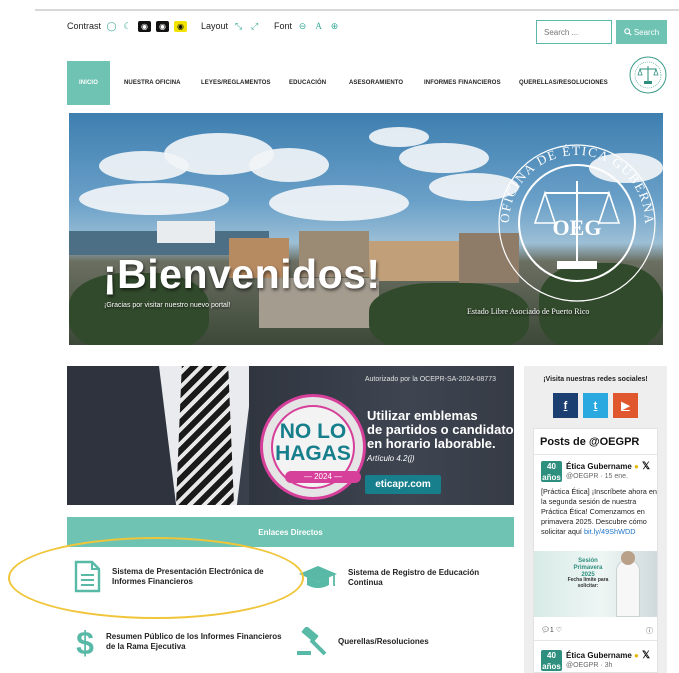  Describe the element at coordinates (254, 26) in the screenshot. I see `expand-icon: ⤢` at that location.